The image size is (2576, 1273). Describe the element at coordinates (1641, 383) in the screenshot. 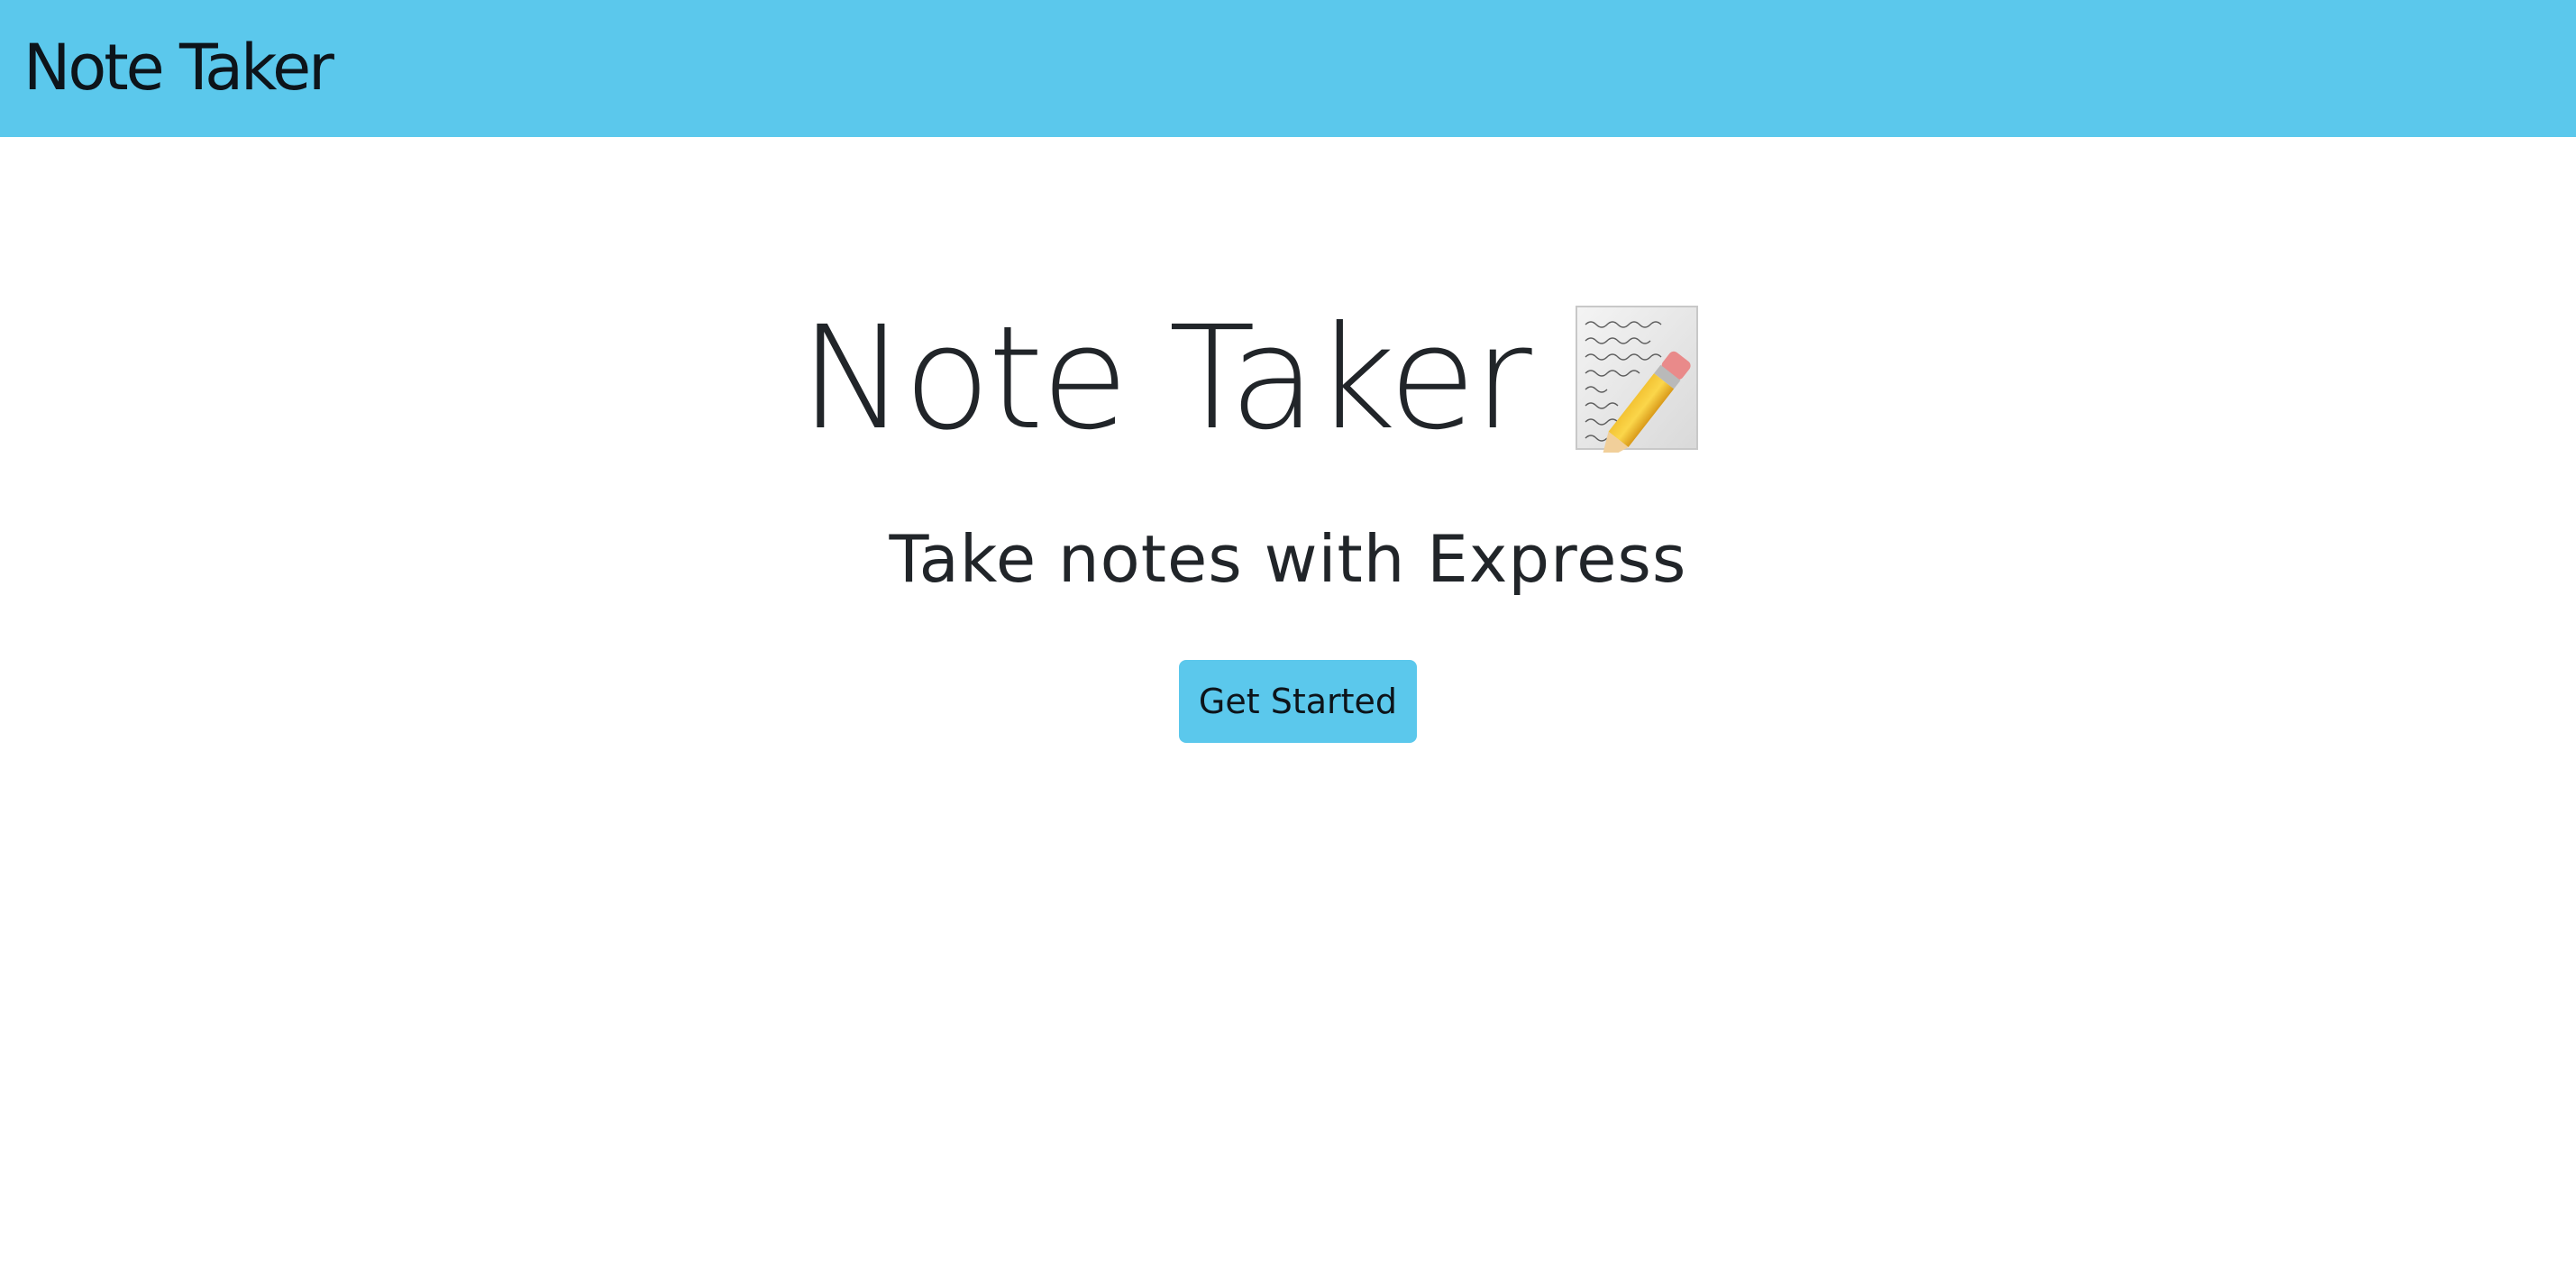

I see `memo-icon` at that location.